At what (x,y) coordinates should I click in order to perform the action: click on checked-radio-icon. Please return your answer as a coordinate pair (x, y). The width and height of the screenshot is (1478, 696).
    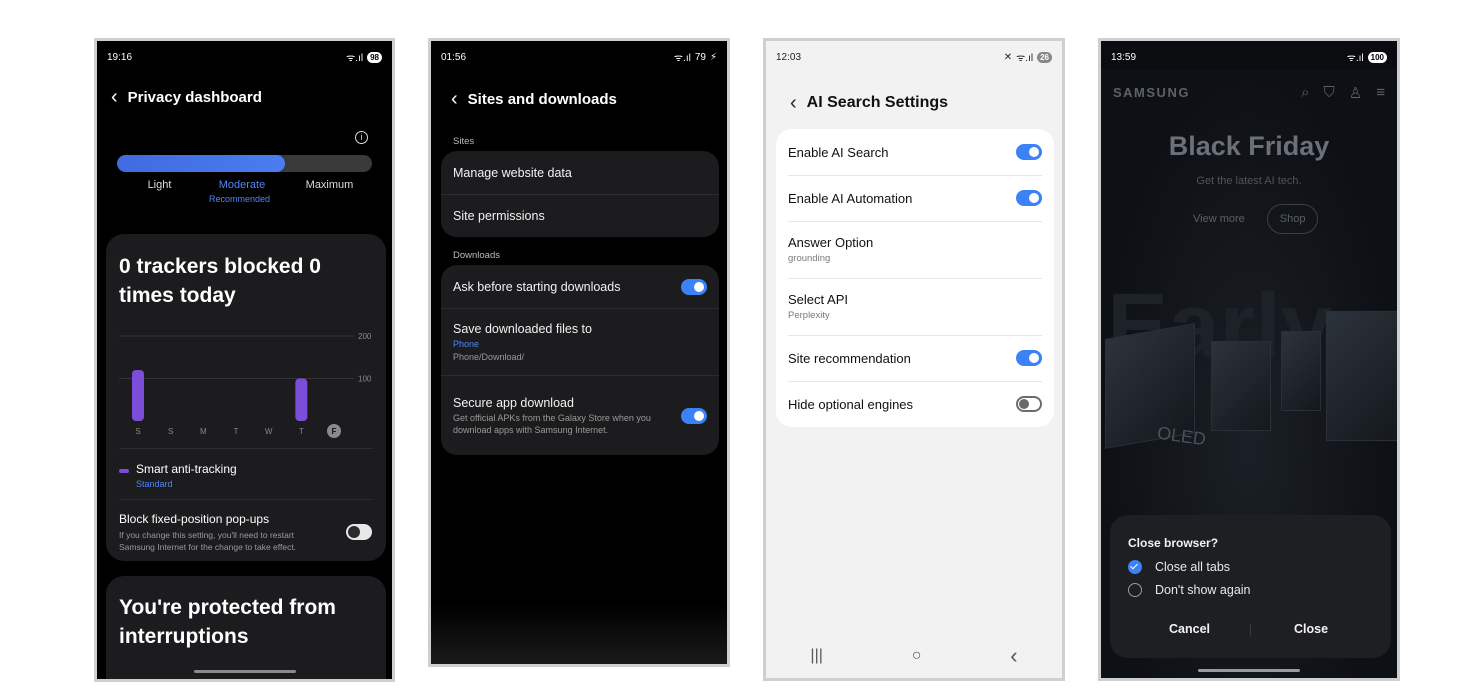
    Looking at the image, I should click on (1135, 567).